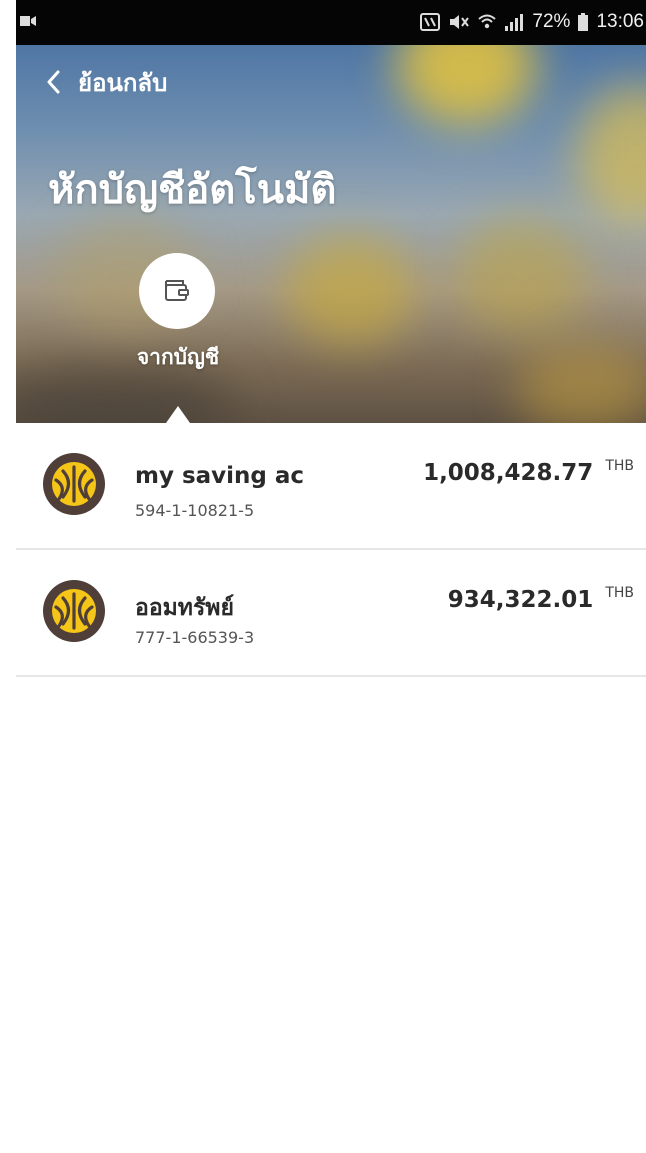 This screenshot has width=646, height=1153. I want to click on account-name: ออมทรัพย์, so click(184, 608).